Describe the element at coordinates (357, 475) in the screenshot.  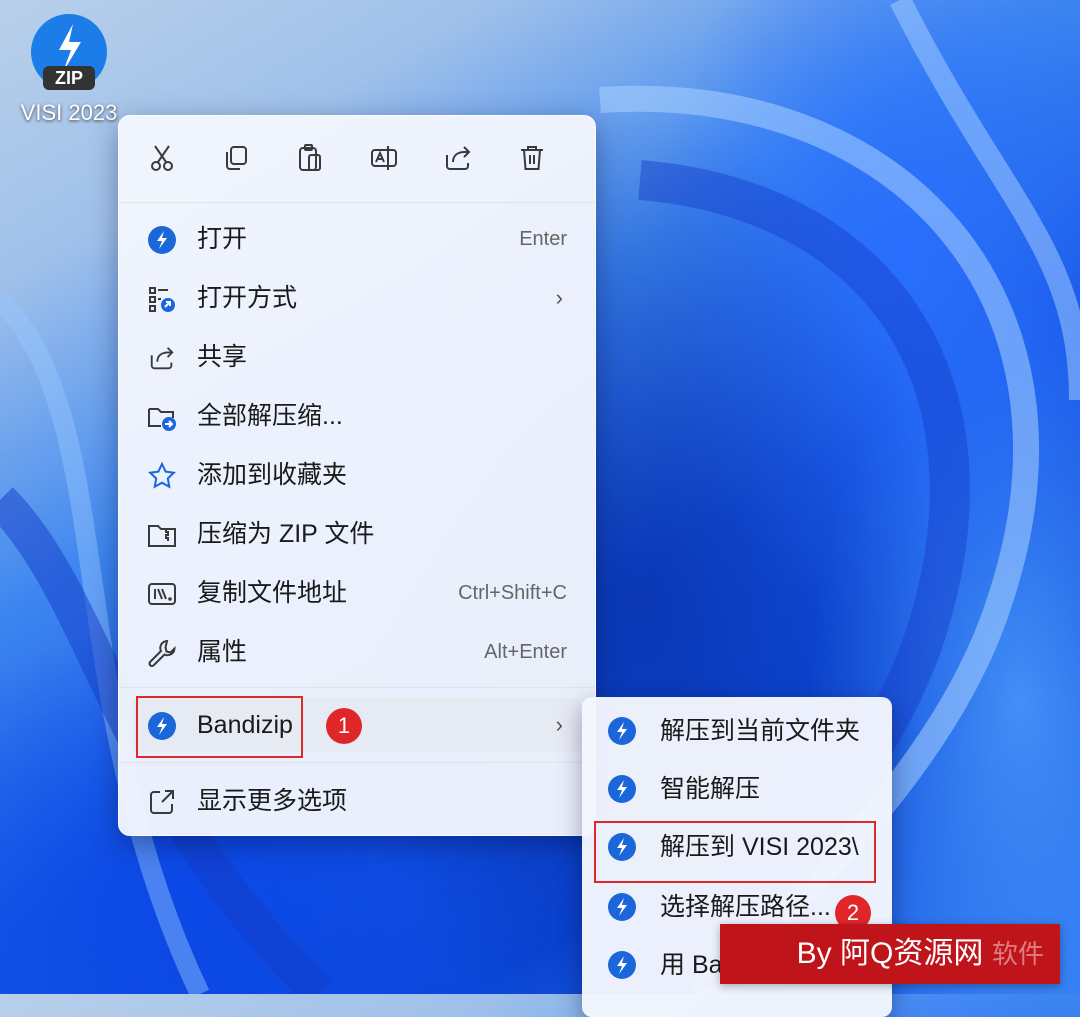
I see `menu-item-add-favorites: 添加到收藏夹` at that location.